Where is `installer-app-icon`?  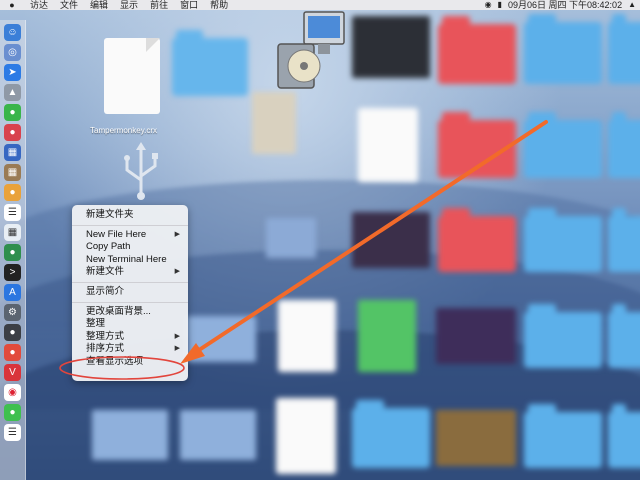 installer-app-icon is located at coordinates (311, 51).